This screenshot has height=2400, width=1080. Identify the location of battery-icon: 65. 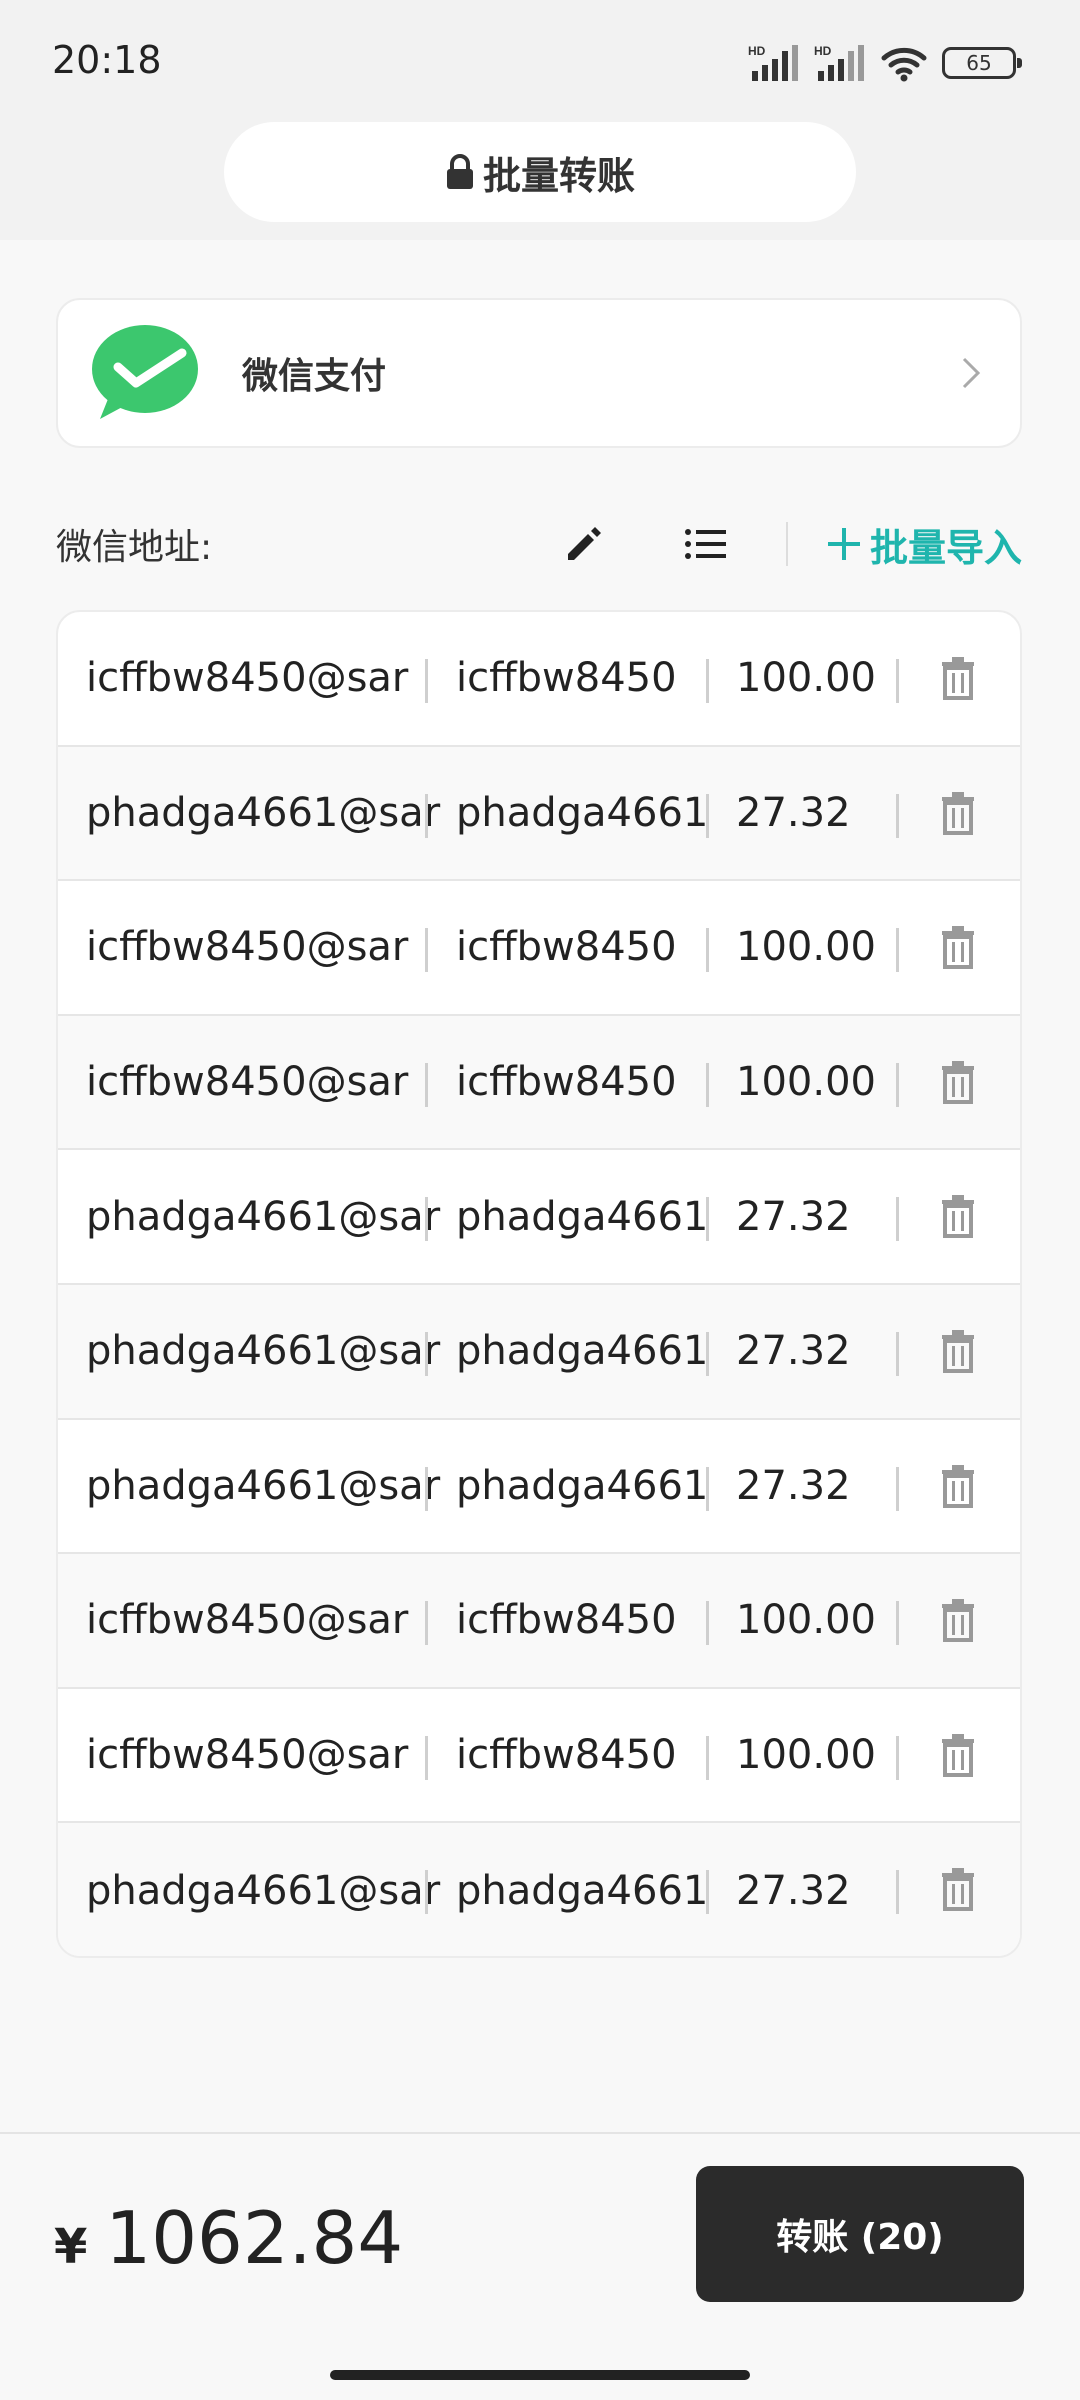
(982, 63).